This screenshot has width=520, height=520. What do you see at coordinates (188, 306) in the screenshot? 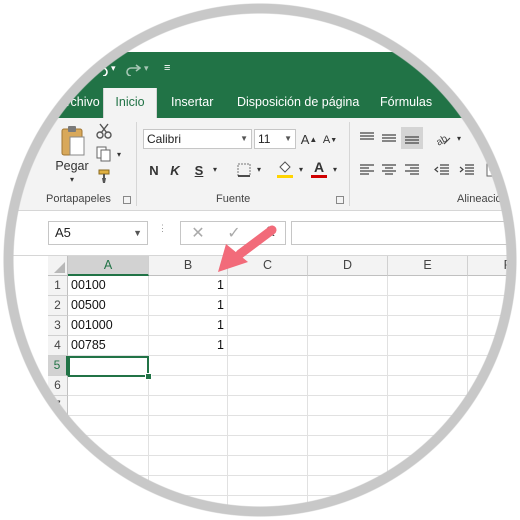
I see `cell-b2: 1` at bounding box center [188, 306].